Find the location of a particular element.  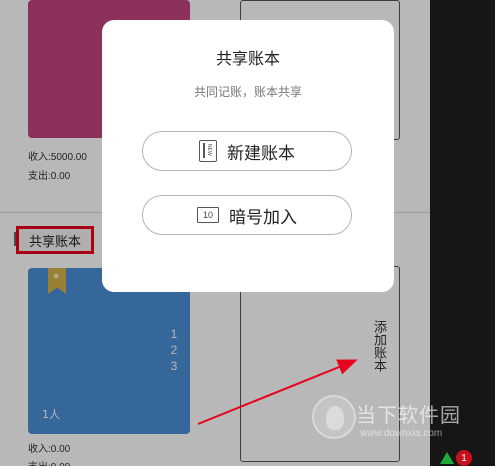

watermark-text: 当下软件园 is located at coordinates (408, 415).